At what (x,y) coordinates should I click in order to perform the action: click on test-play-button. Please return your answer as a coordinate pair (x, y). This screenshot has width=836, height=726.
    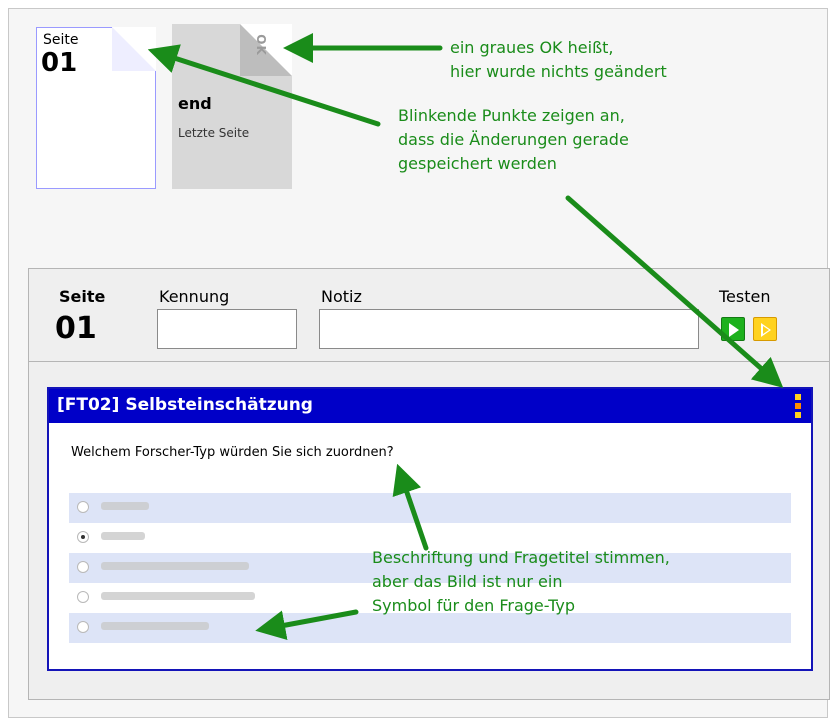
    Looking at the image, I should click on (733, 329).